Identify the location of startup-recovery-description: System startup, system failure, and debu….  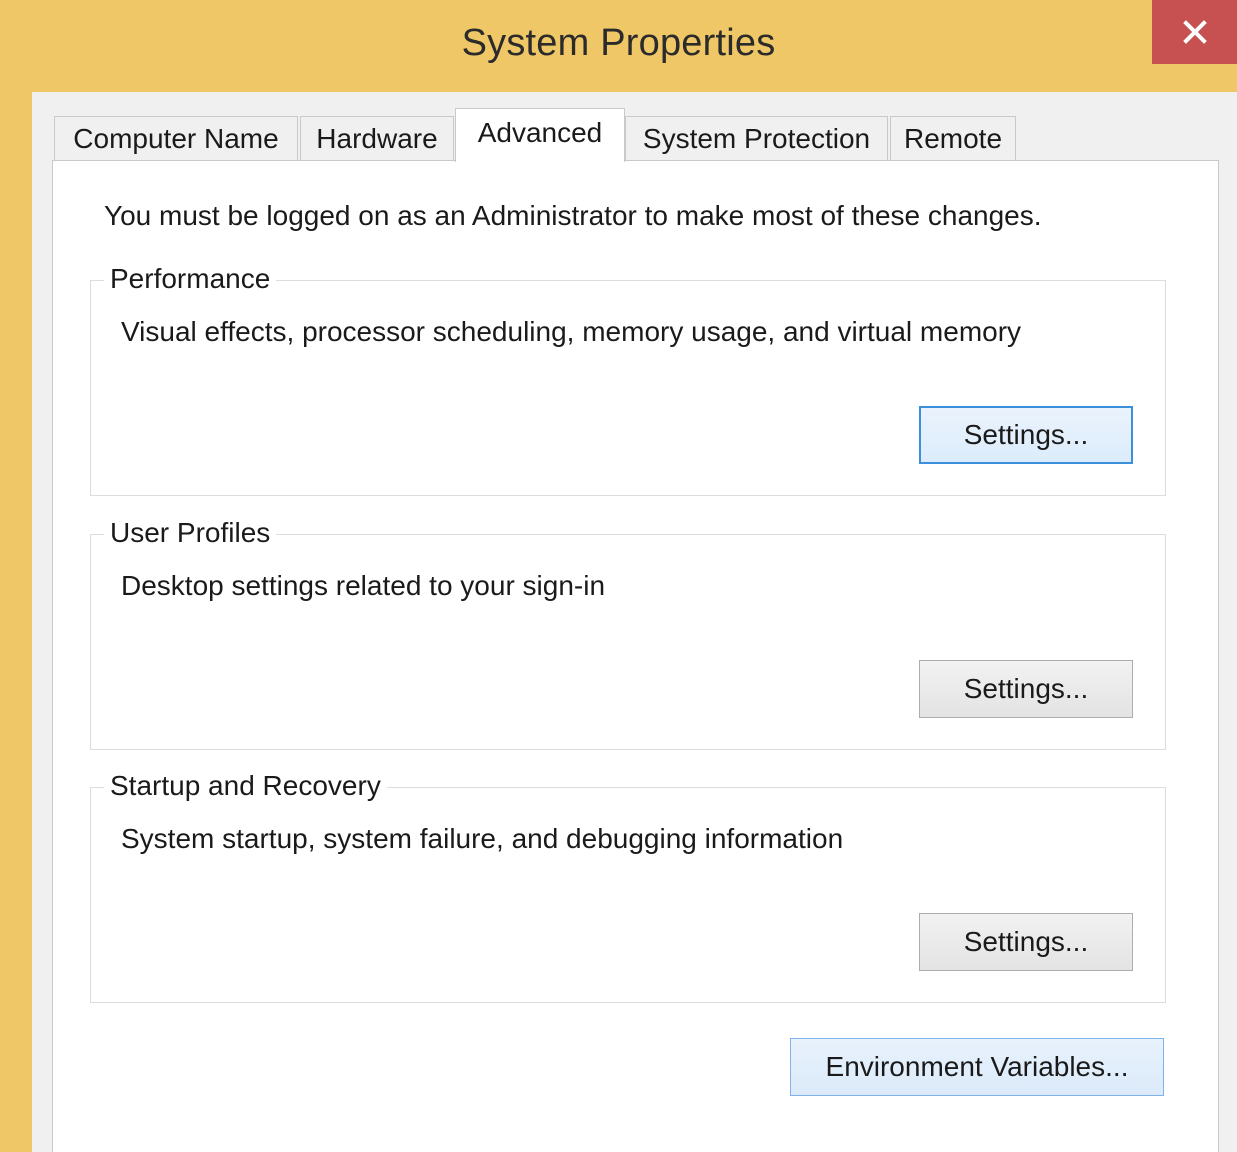
(482, 838).